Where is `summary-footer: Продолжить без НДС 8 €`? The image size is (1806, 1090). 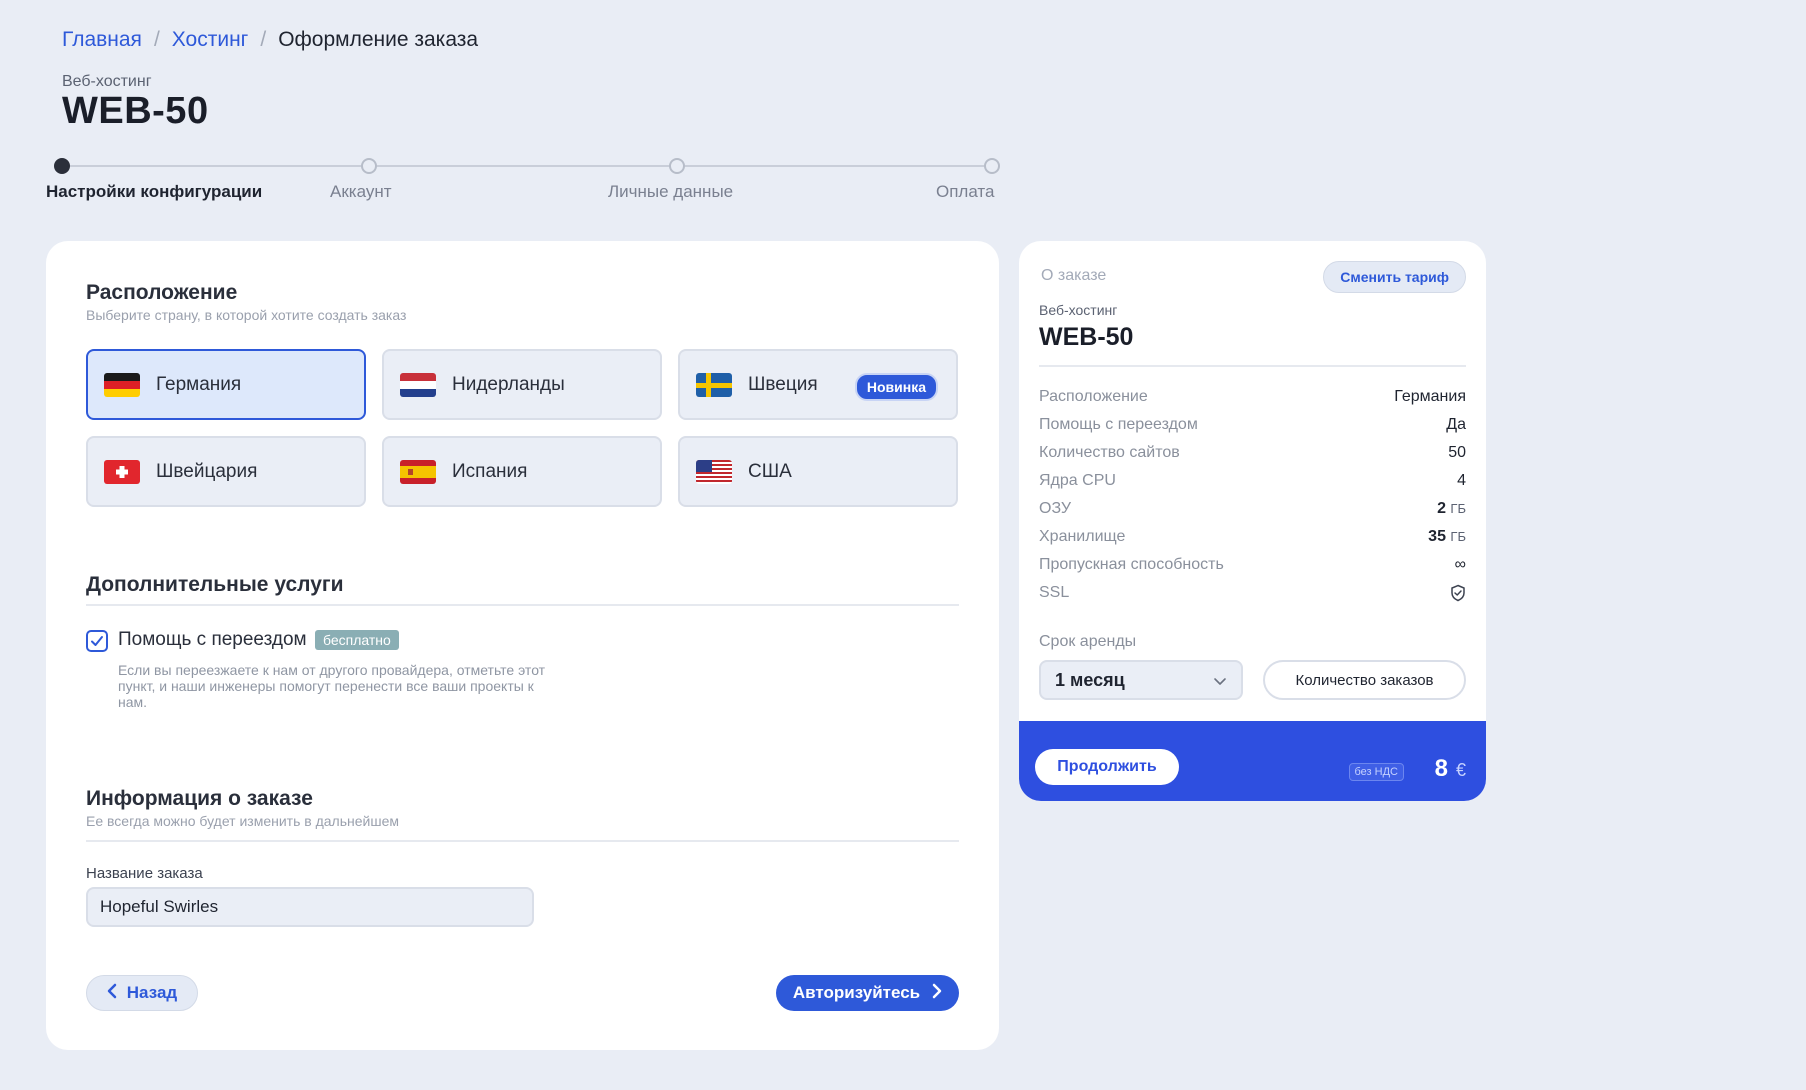 summary-footer: Продолжить без НДС 8 € is located at coordinates (1252, 761).